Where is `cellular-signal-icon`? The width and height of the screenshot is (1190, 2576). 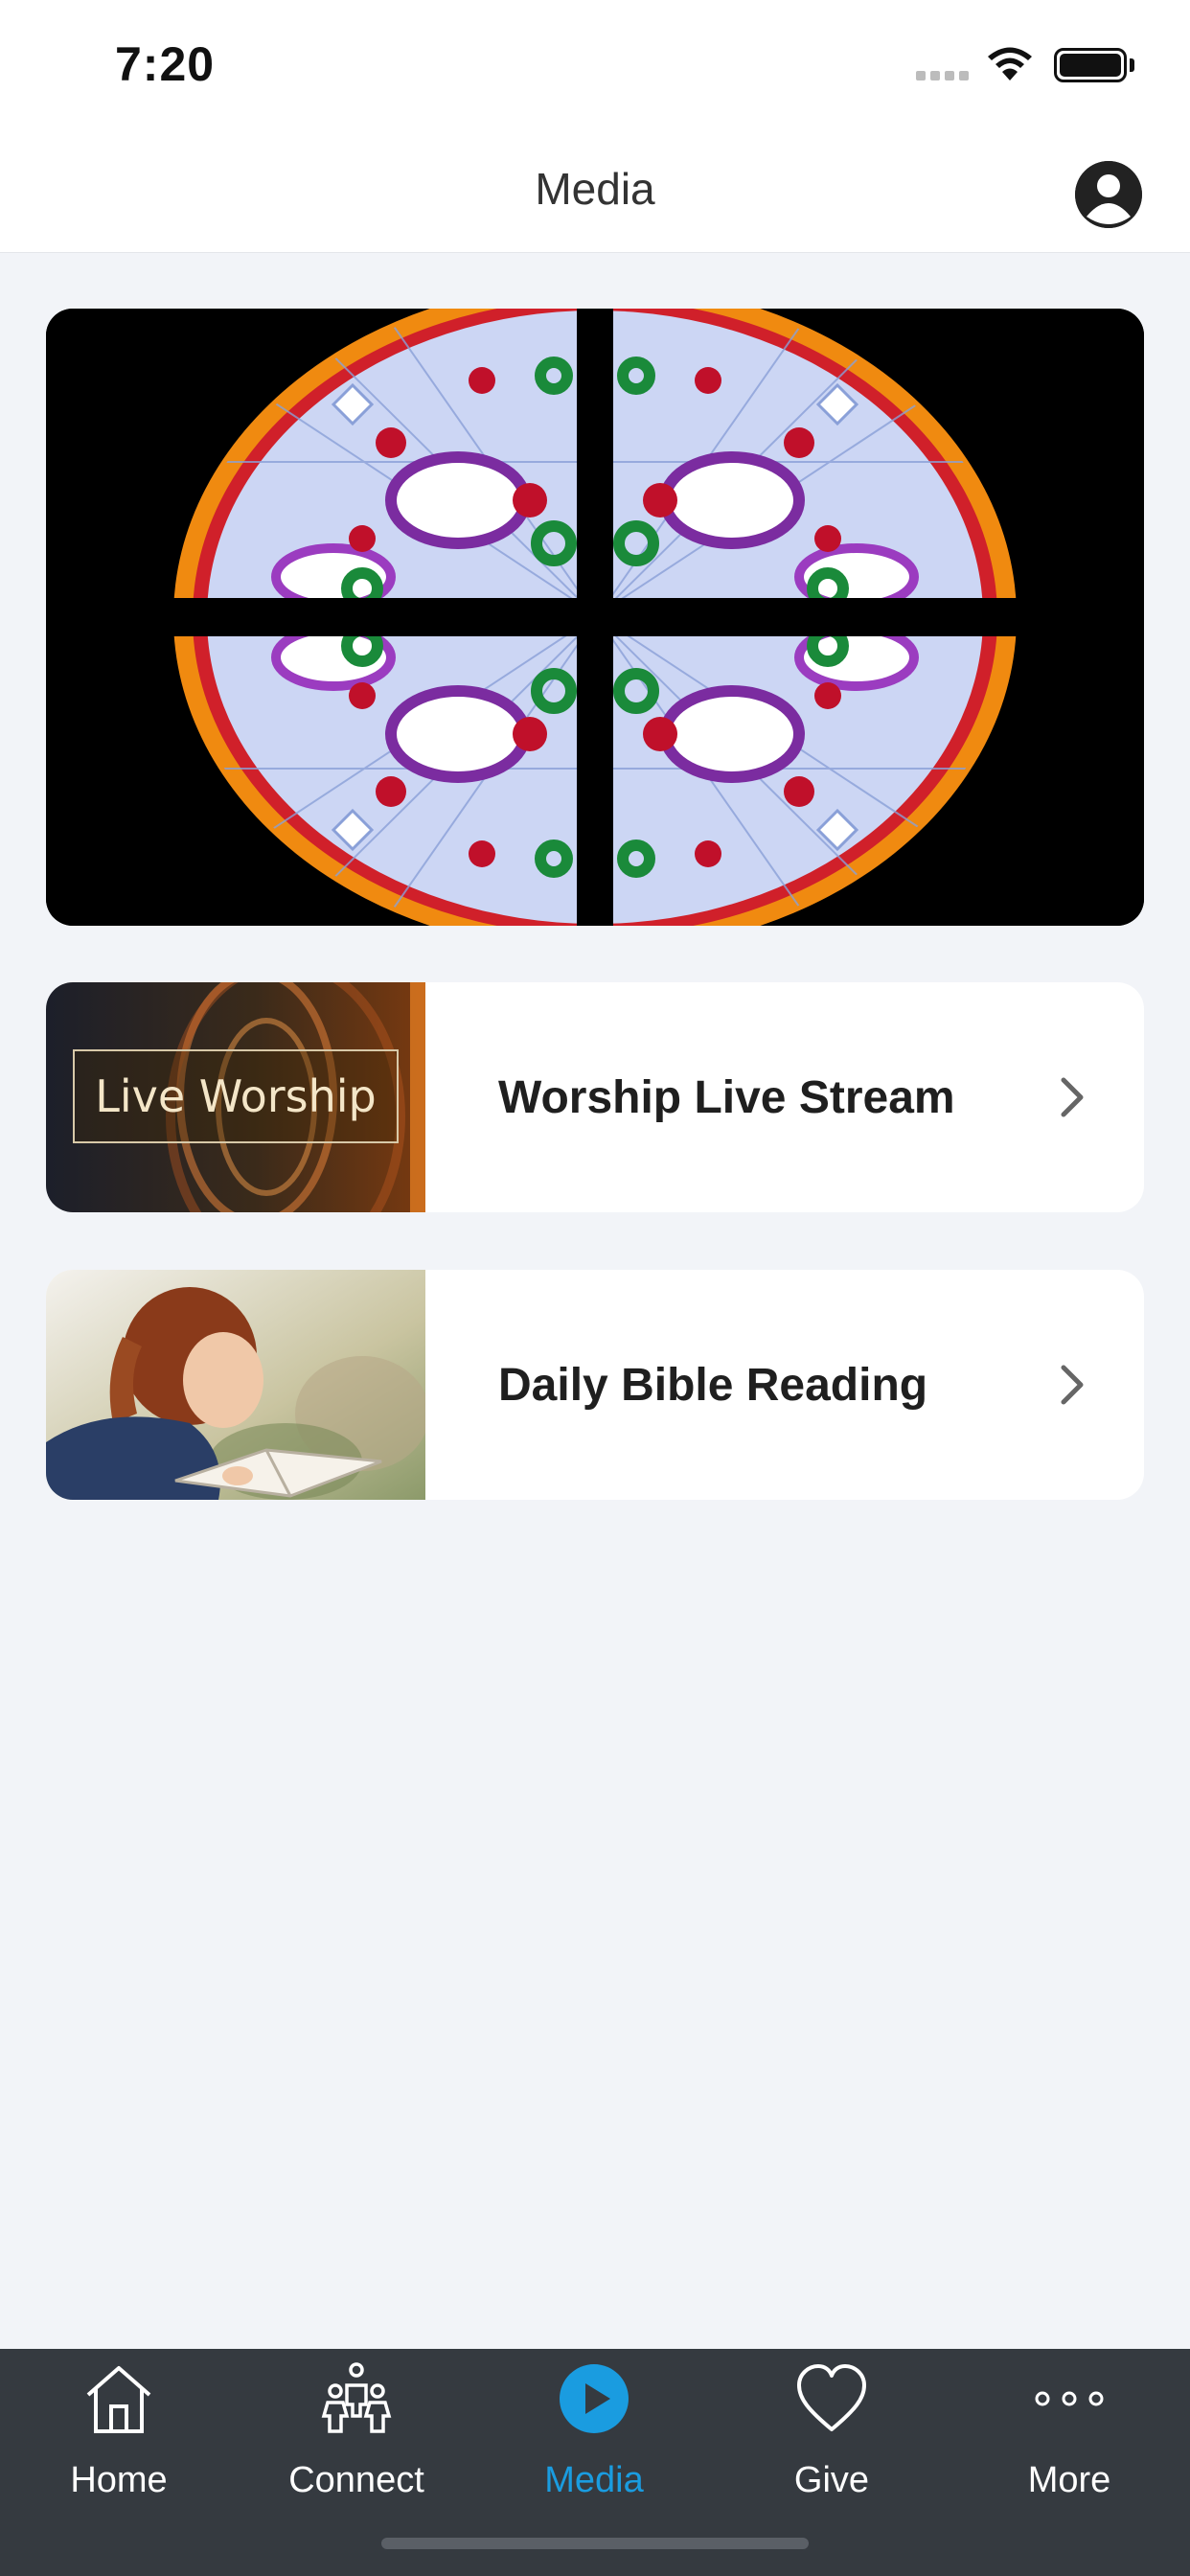 cellular-signal-icon is located at coordinates (943, 76).